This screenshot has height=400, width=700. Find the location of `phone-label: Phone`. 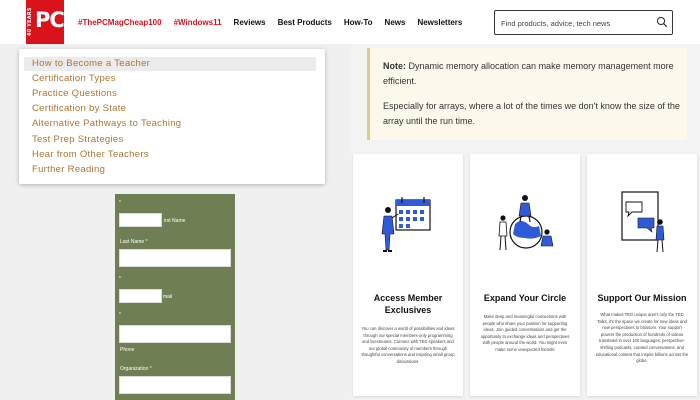

phone-label: Phone is located at coordinates (127, 350).